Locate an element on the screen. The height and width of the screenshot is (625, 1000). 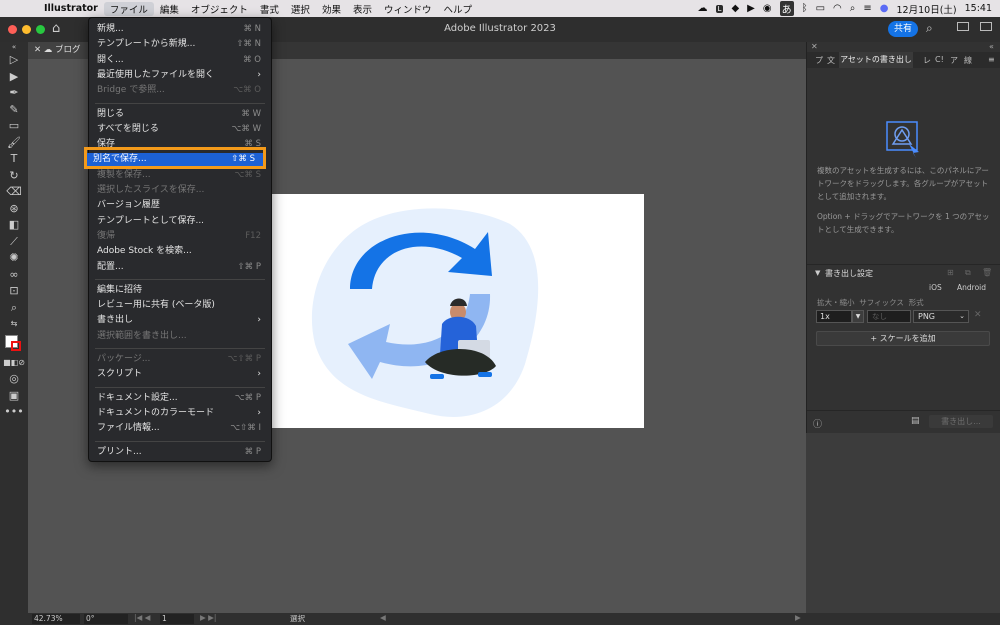
current-tool-label: 選択 is located at coordinates (297, 618).